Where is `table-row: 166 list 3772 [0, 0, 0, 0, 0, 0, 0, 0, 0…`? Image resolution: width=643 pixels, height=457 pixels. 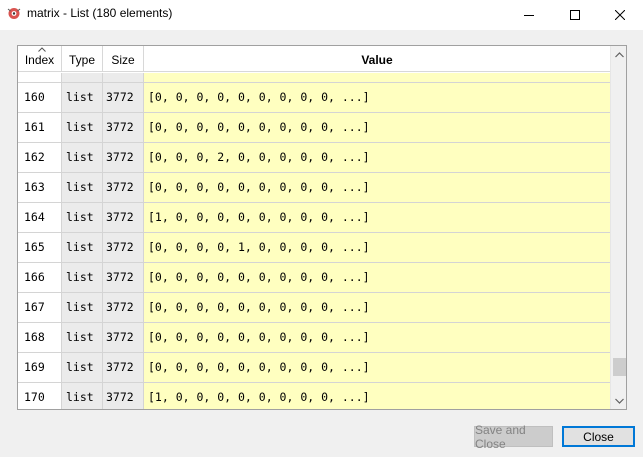
table-row: 166 list 3772 [0, 0, 0, 0, 0, 0, 0, 0, 0… is located at coordinates (314, 278).